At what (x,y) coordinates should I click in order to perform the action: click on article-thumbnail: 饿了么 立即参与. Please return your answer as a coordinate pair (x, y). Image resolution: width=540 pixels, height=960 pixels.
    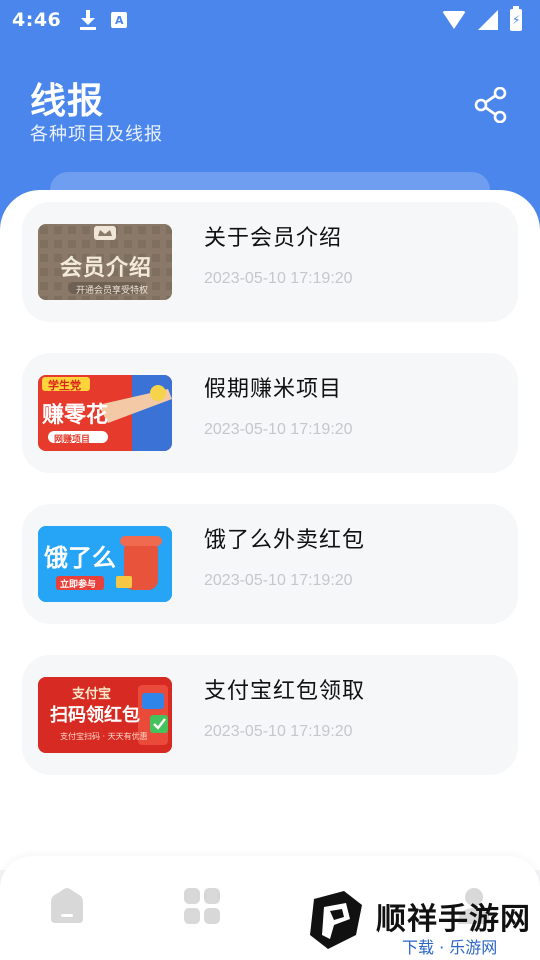
    Looking at the image, I should click on (105, 564).